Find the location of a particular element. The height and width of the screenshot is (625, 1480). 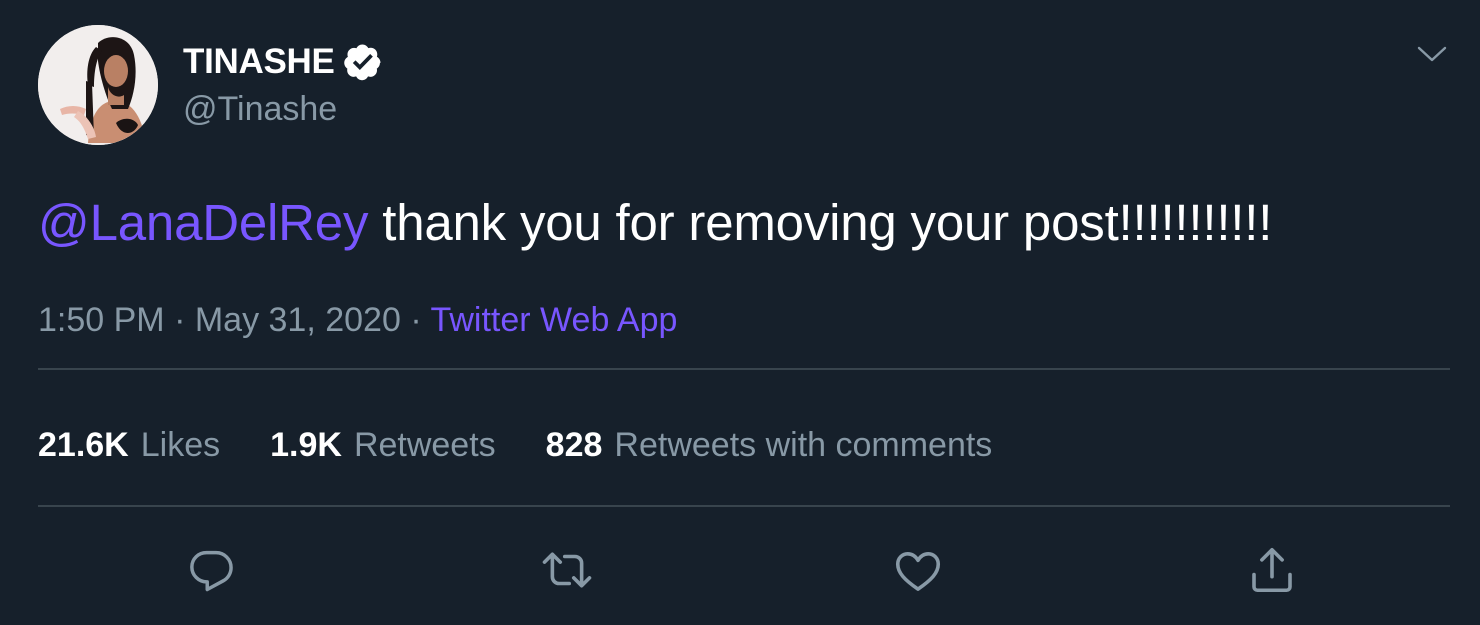

likes-label: Likes is located at coordinates (180, 445).